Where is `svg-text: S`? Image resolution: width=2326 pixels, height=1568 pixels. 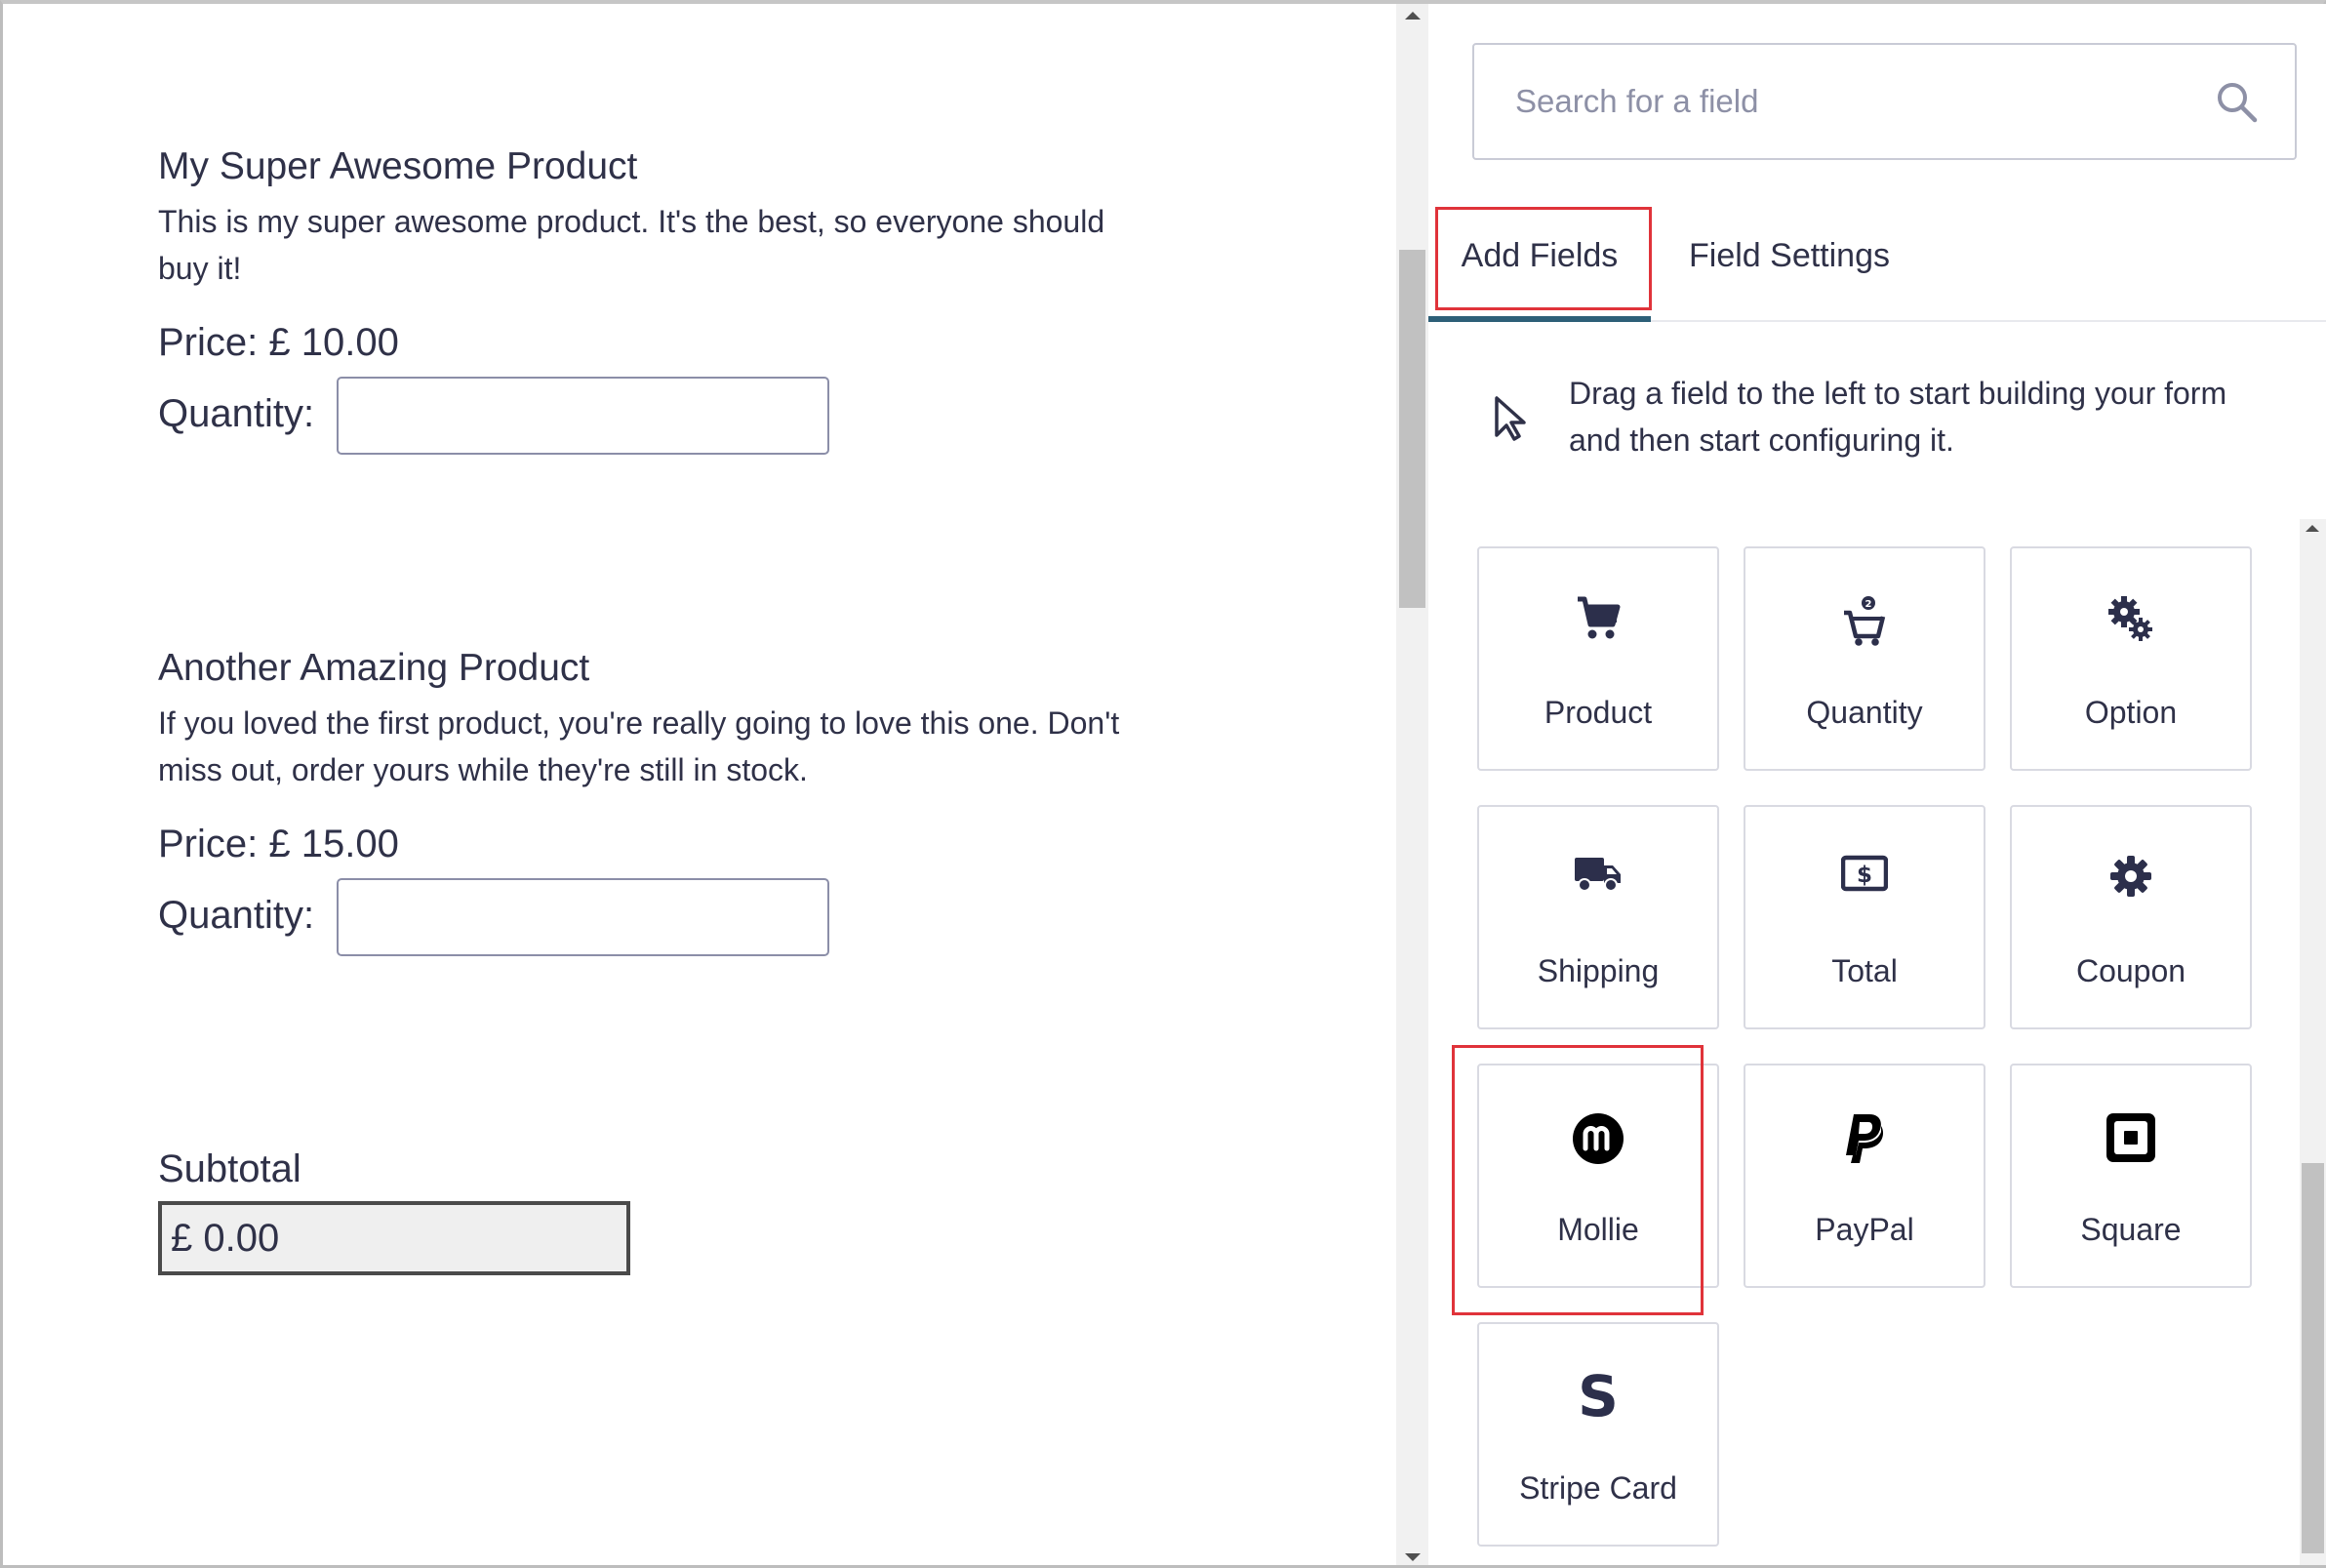
svg-text: S is located at coordinates (1598, 1397).